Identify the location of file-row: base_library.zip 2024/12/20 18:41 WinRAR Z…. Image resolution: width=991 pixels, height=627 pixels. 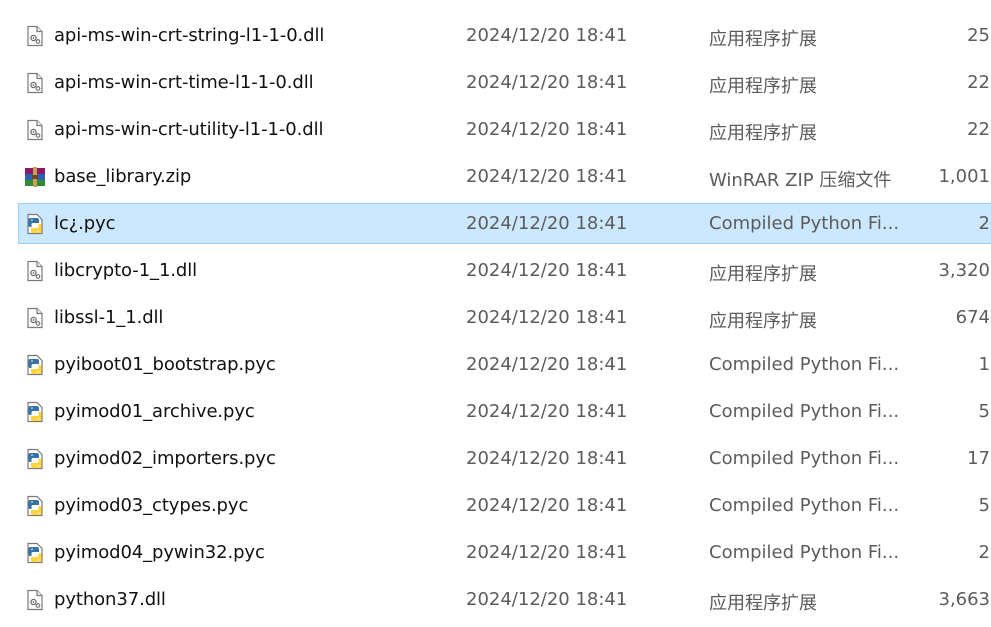
(504, 176).